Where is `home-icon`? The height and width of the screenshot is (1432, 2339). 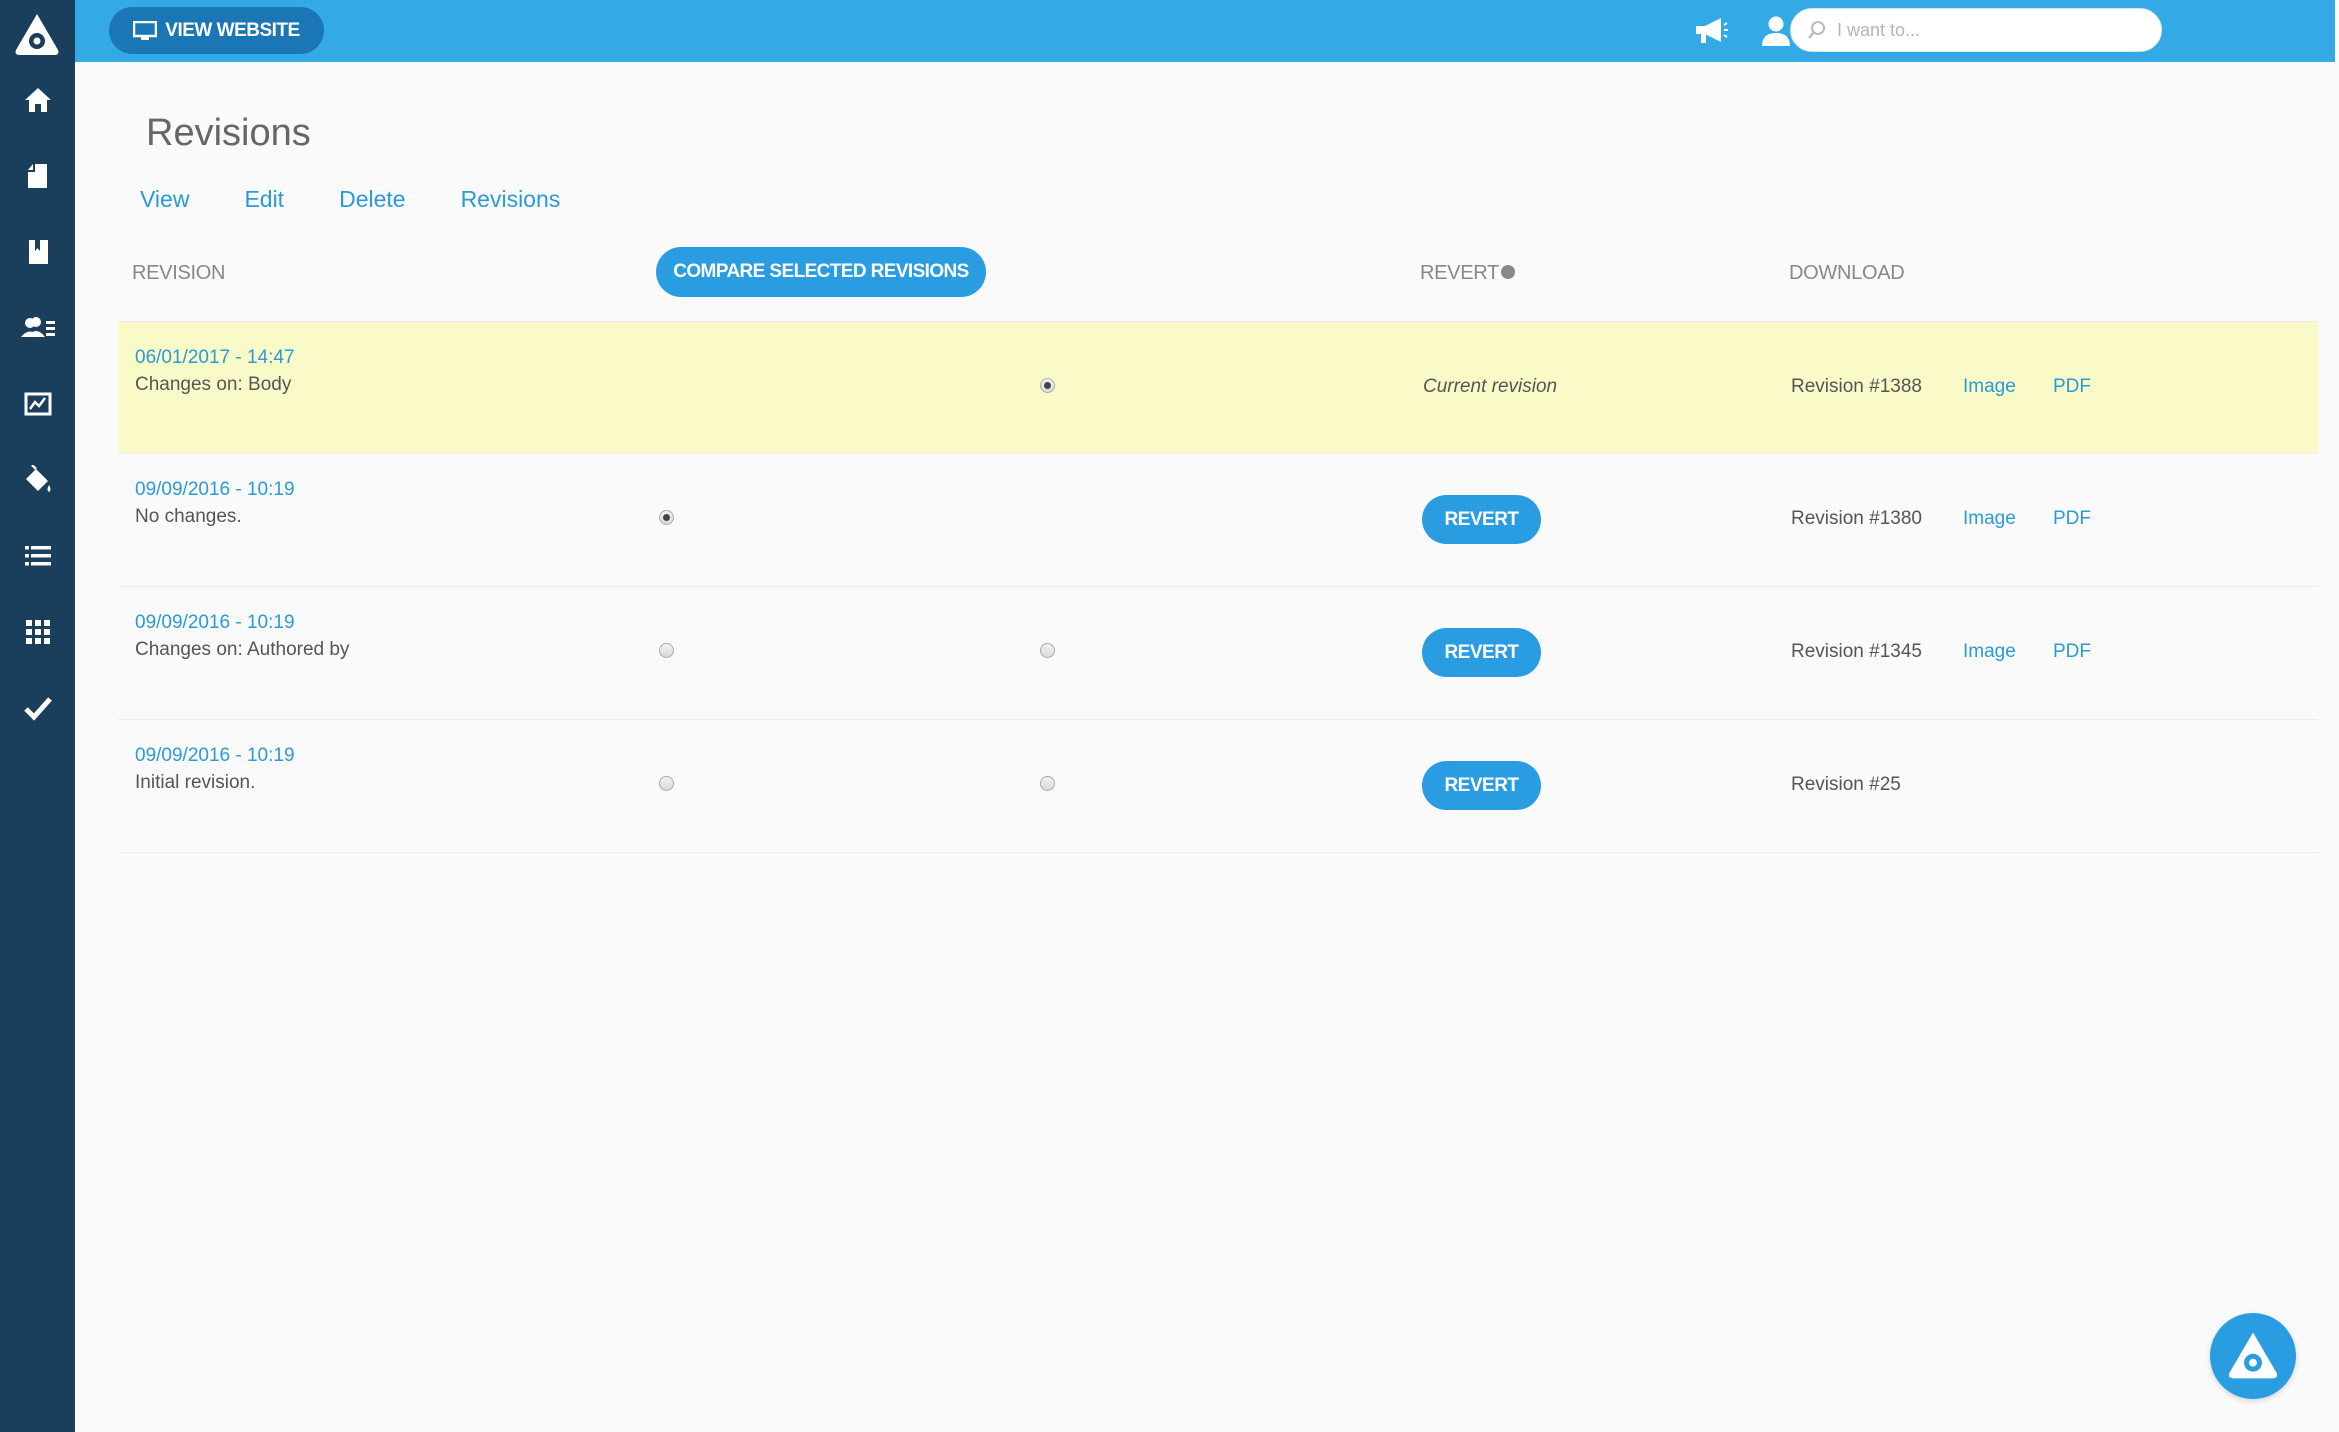 home-icon is located at coordinates (37, 100).